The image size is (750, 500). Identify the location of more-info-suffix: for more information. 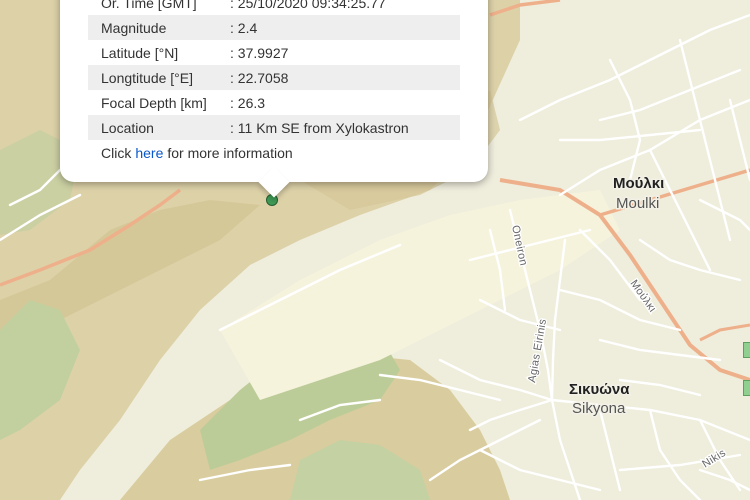
(230, 152).